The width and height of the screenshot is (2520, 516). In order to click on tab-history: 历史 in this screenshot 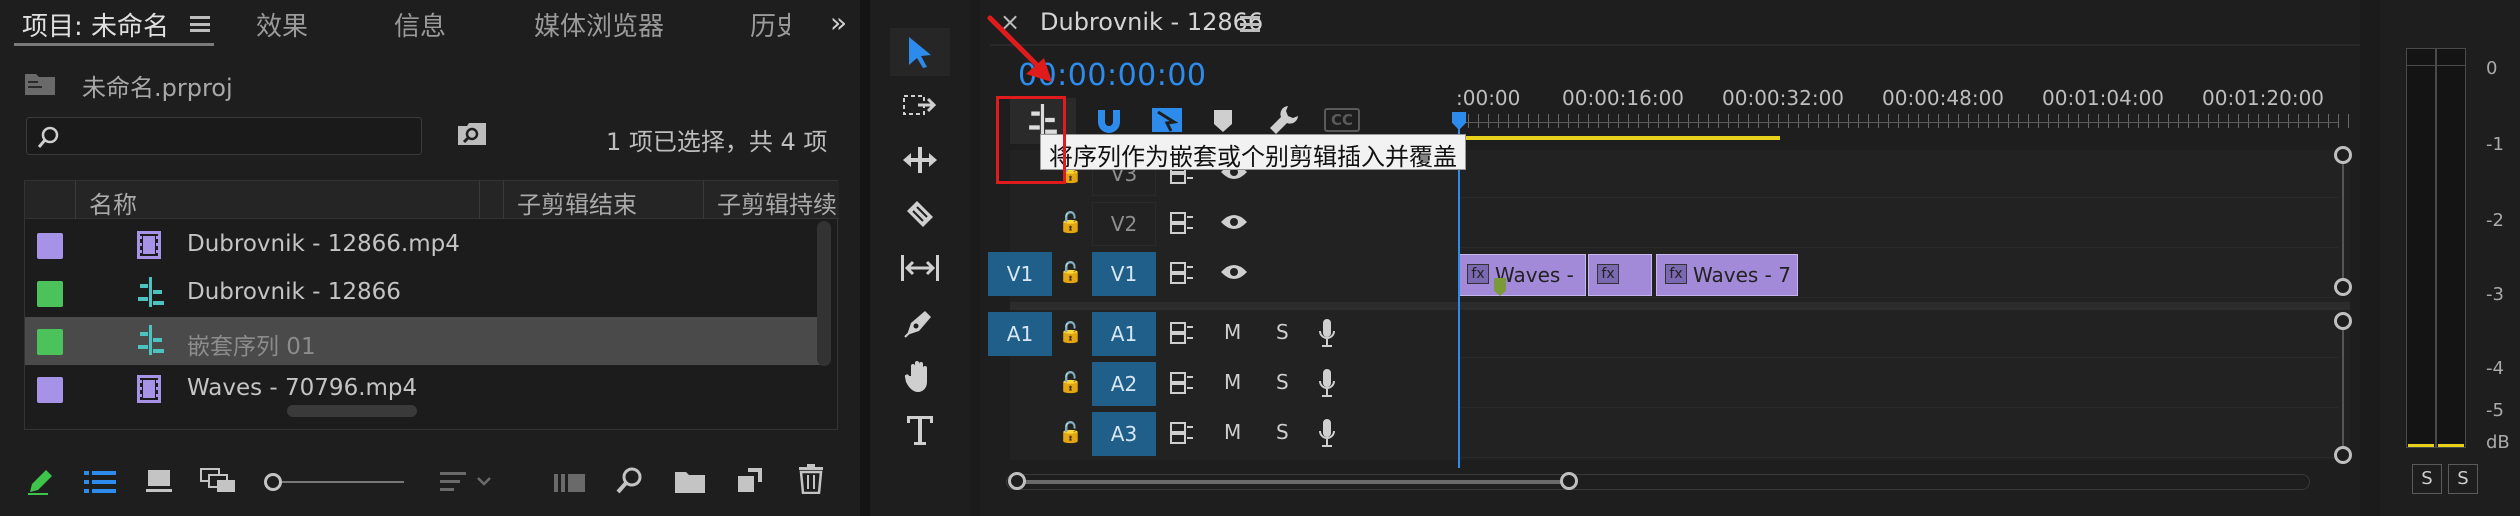, I will do `click(770, 24)`.